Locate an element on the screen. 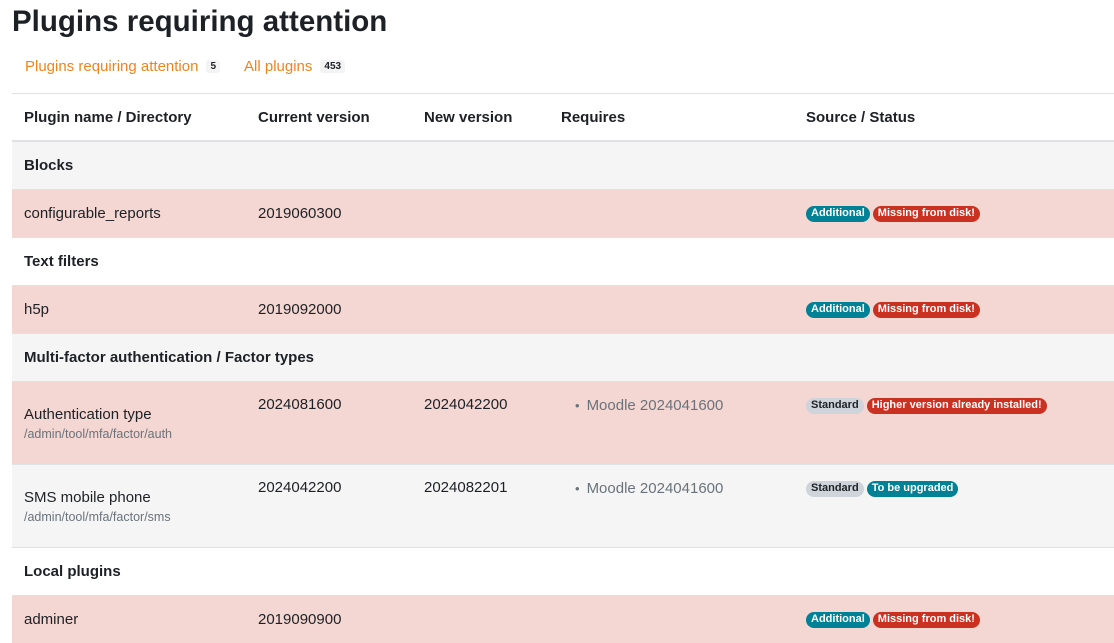 This screenshot has width=1114, height=643. column-header-source-status: Source / Status is located at coordinates (954, 118).